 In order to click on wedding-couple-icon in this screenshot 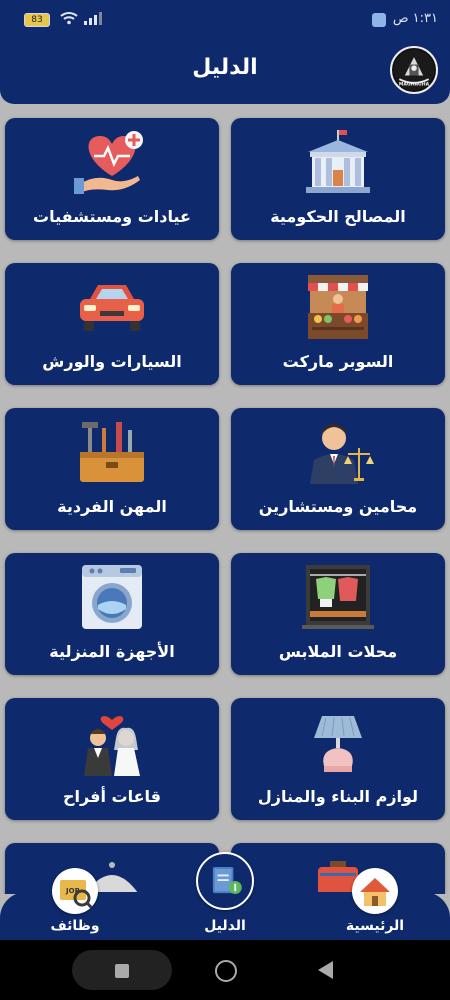, I will do `click(112, 742)`.